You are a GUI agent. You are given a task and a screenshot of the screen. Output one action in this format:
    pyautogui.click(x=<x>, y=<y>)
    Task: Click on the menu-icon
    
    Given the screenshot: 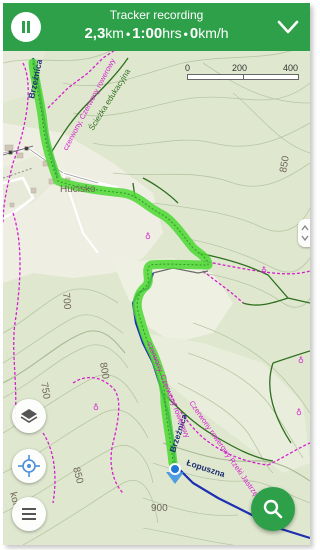 What is the action you would take?
    pyautogui.click(x=29, y=514)
    